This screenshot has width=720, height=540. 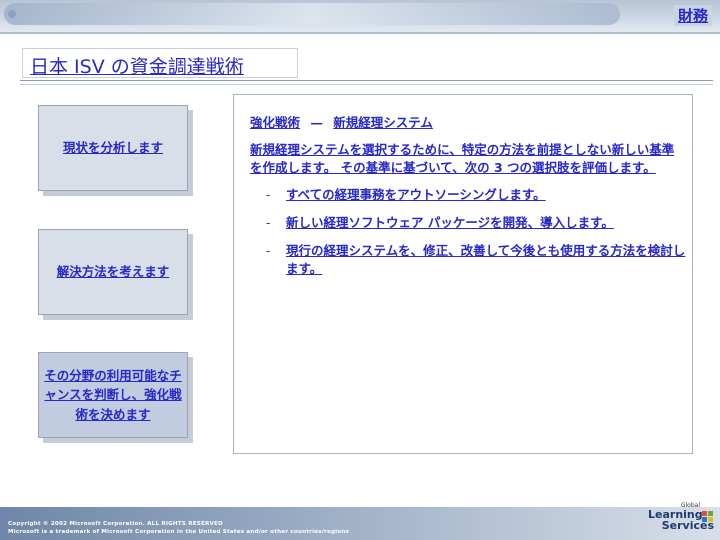 What do you see at coordinates (137, 65) in the screenshot?
I see `page-title: 日本 ISV の資金調達戦術` at bounding box center [137, 65].